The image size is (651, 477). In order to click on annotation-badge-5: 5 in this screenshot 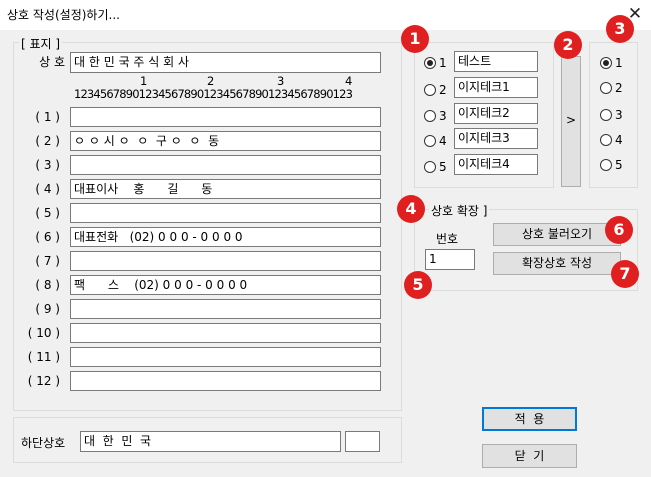, I will do `click(418, 285)`.